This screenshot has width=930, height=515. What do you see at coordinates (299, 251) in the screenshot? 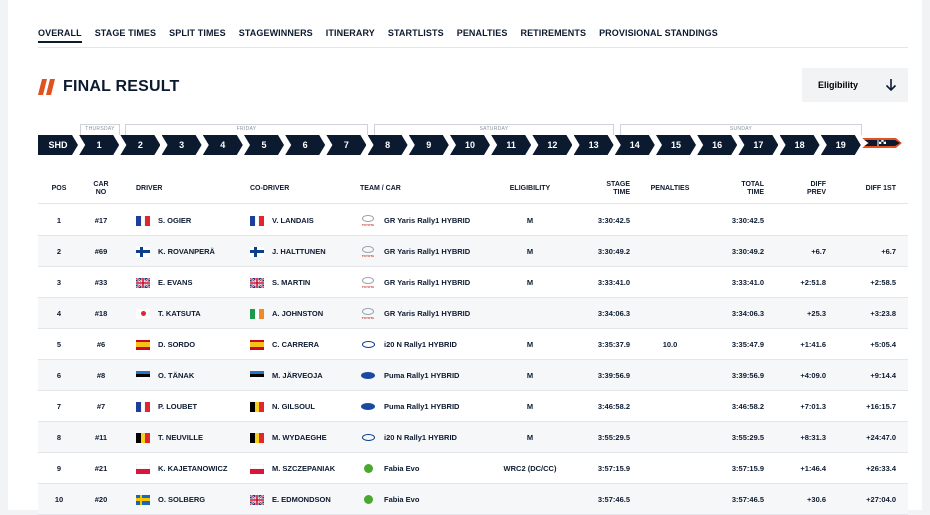
I see `codriver-text: J. HALTTUNEN` at bounding box center [299, 251].